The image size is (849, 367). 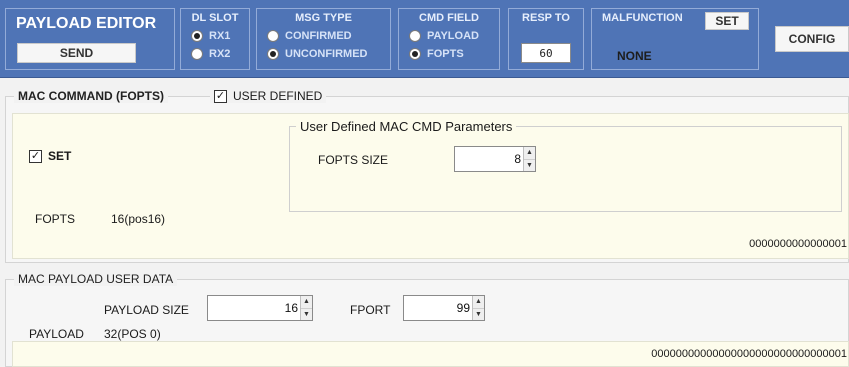 What do you see at coordinates (86, 23) in the screenshot?
I see `app-title: PAYLOAD EDITOR` at bounding box center [86, 23].